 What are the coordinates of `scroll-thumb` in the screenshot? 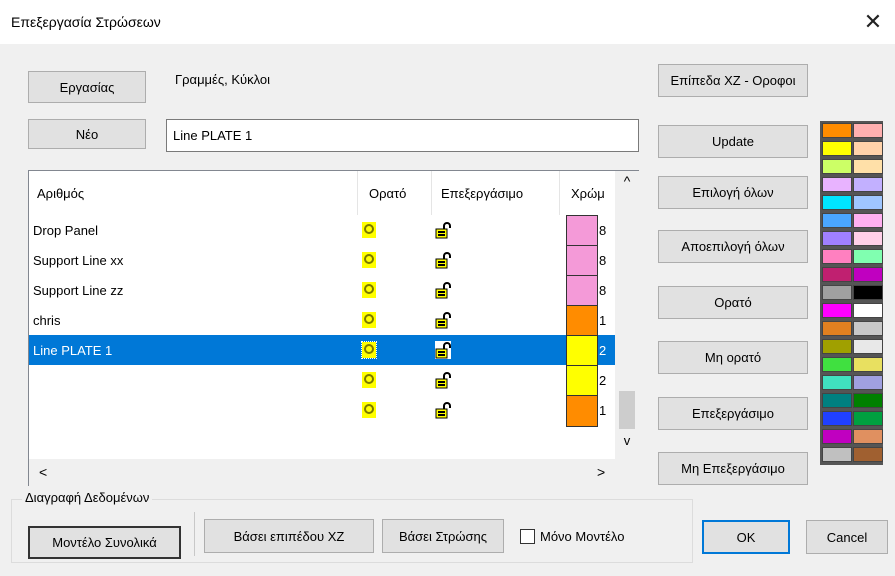 It's located at (627, 410).